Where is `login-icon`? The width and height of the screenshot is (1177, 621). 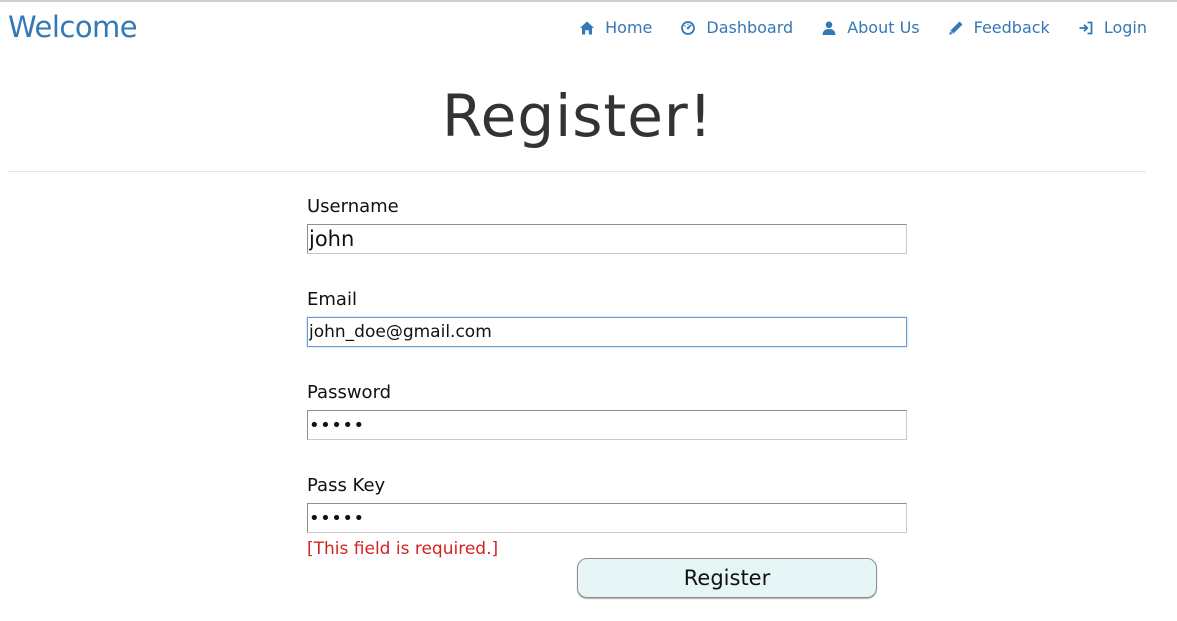
login-icon is located at coordinates (1086, 28).